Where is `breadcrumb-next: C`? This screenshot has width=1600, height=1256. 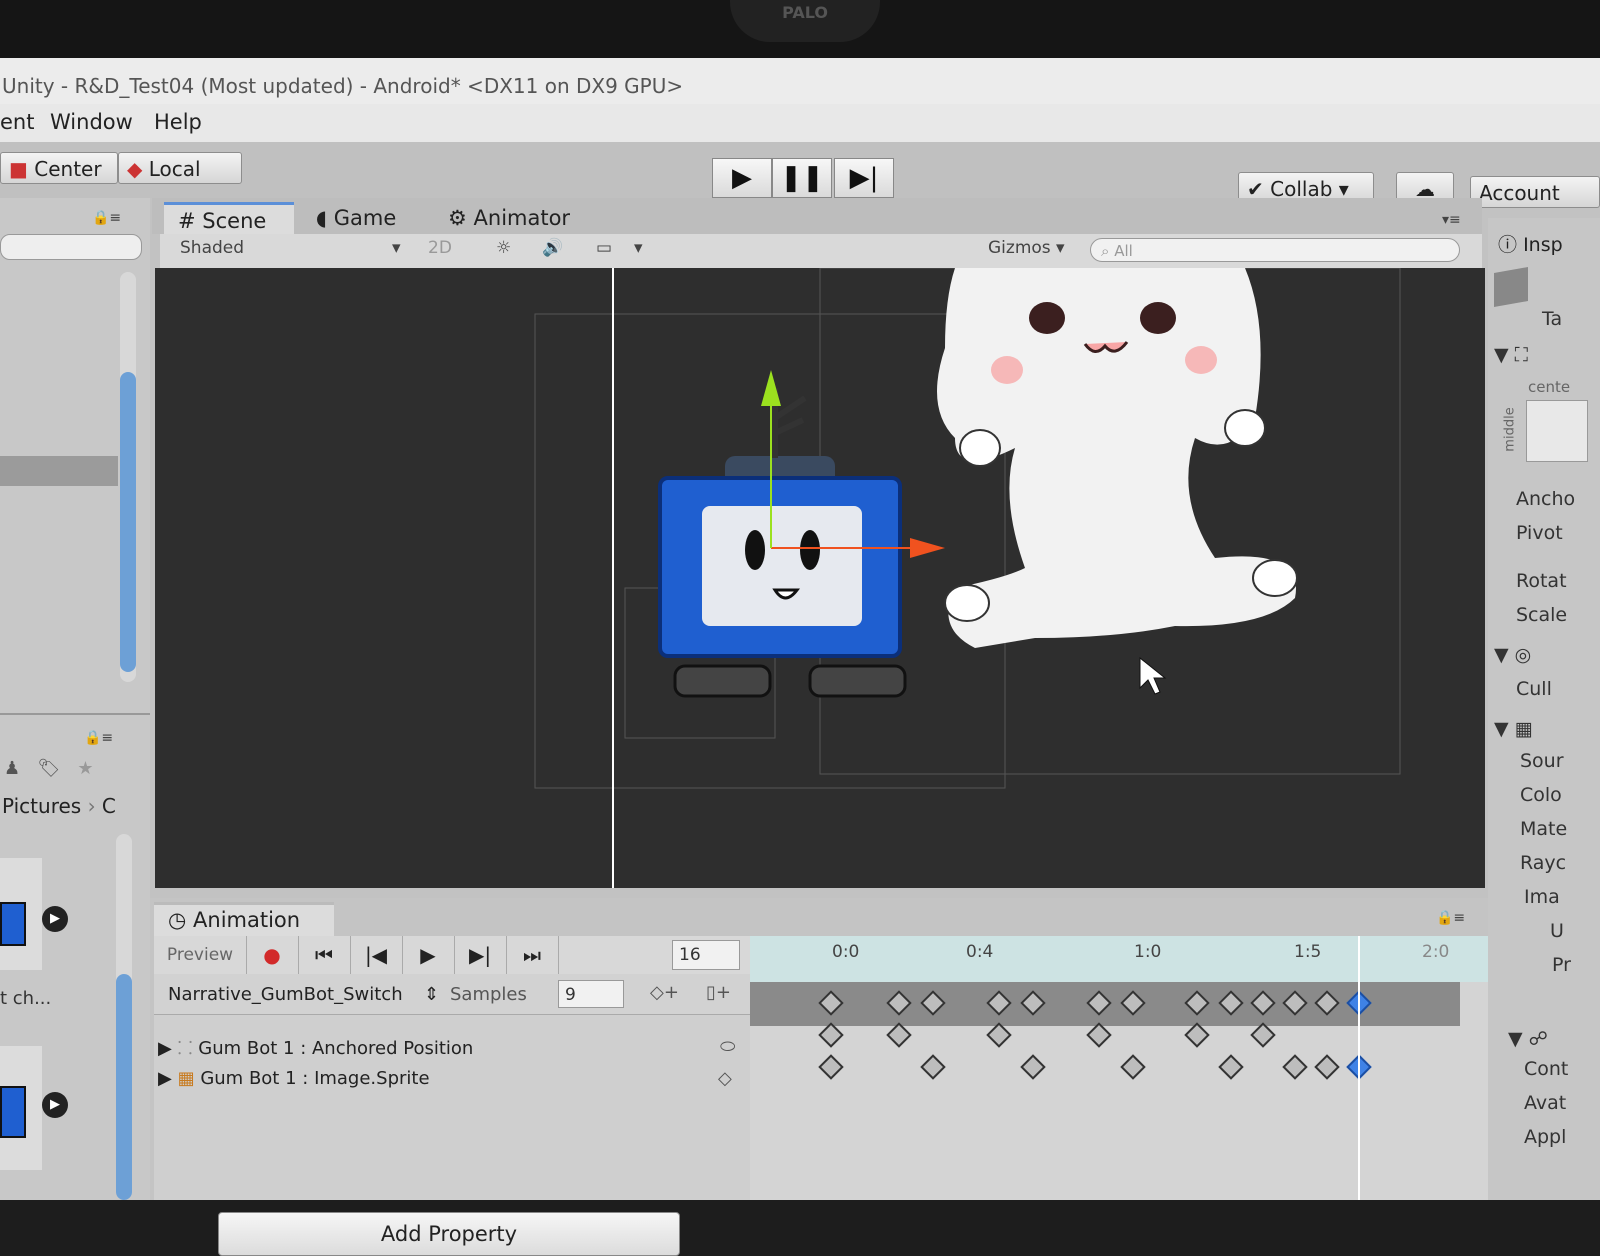 breadcrumb-next: C is located at coordinates (109, 806).